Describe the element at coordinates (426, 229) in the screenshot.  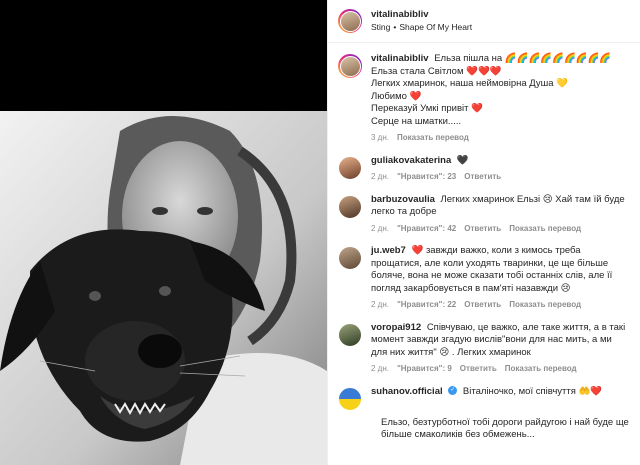
I see `likes-count: "Нравится": 42` at that location.